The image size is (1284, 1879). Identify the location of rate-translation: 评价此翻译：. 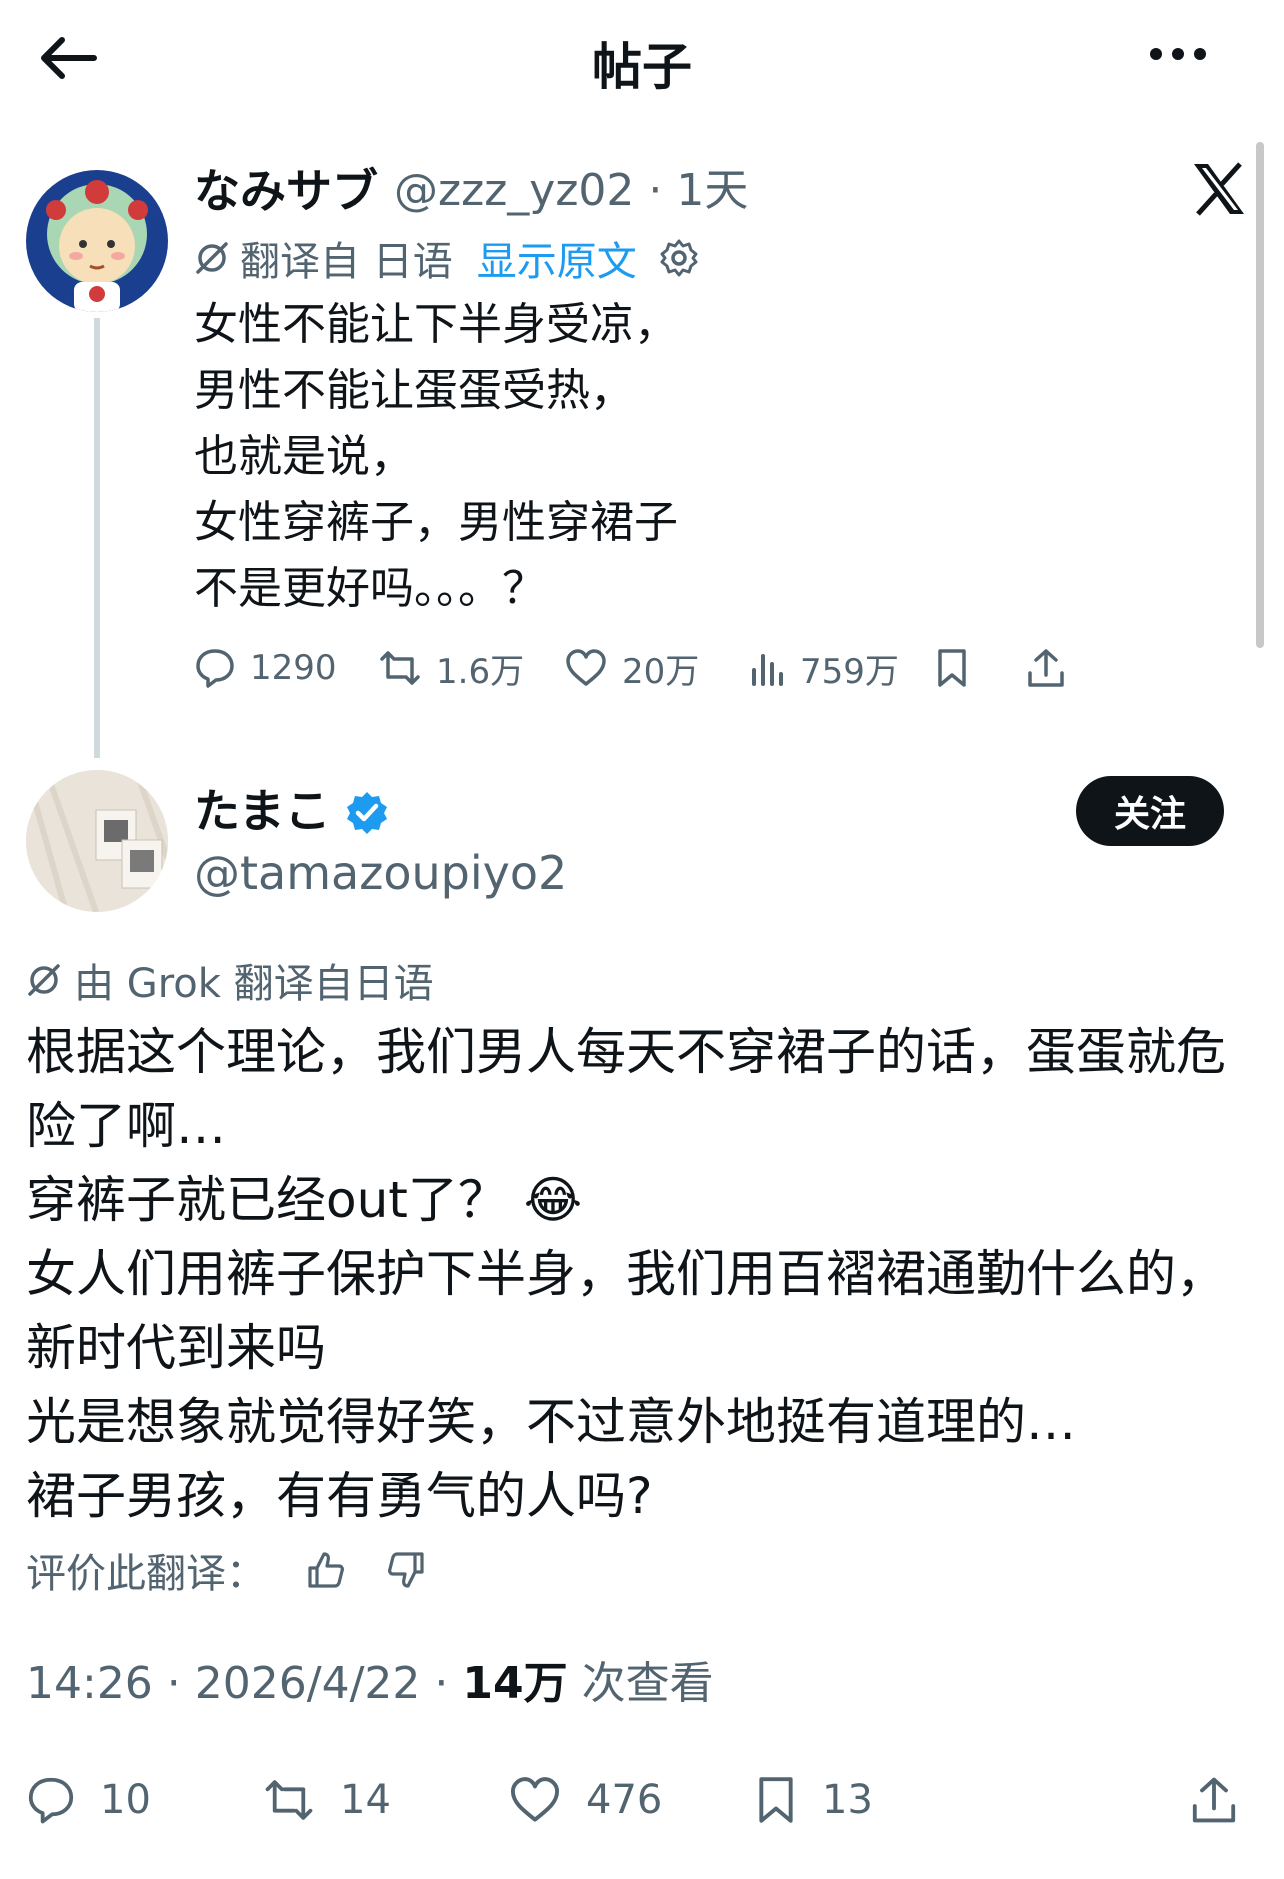
(226, 1570).